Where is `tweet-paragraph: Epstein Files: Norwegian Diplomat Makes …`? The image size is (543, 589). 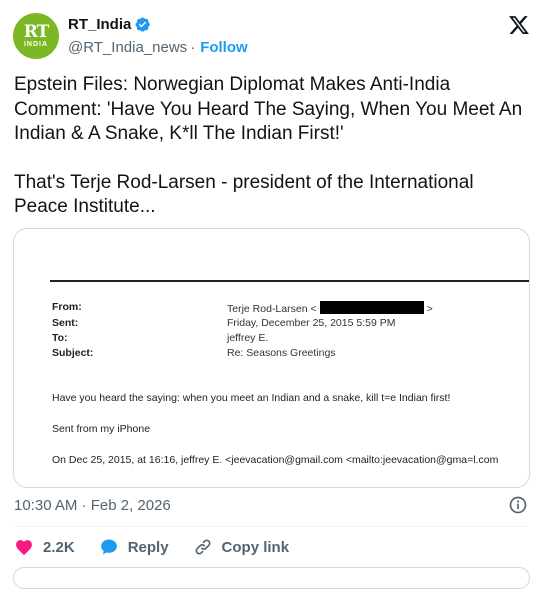 tweet-paragraph: Epstein Files: Norwegian Diplomat Makes … is located at coordinates (268, 109).